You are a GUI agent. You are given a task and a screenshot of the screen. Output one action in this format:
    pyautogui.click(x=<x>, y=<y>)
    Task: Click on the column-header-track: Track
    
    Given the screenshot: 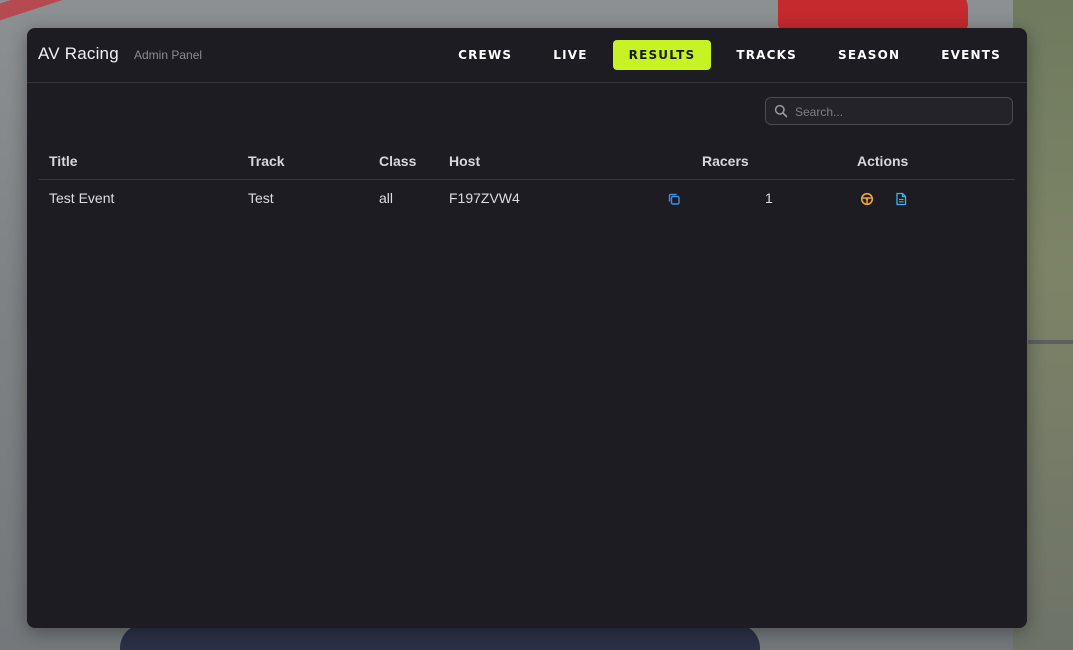 What is the action you would take?
    pyautogui.click(x=266, y=161)
    